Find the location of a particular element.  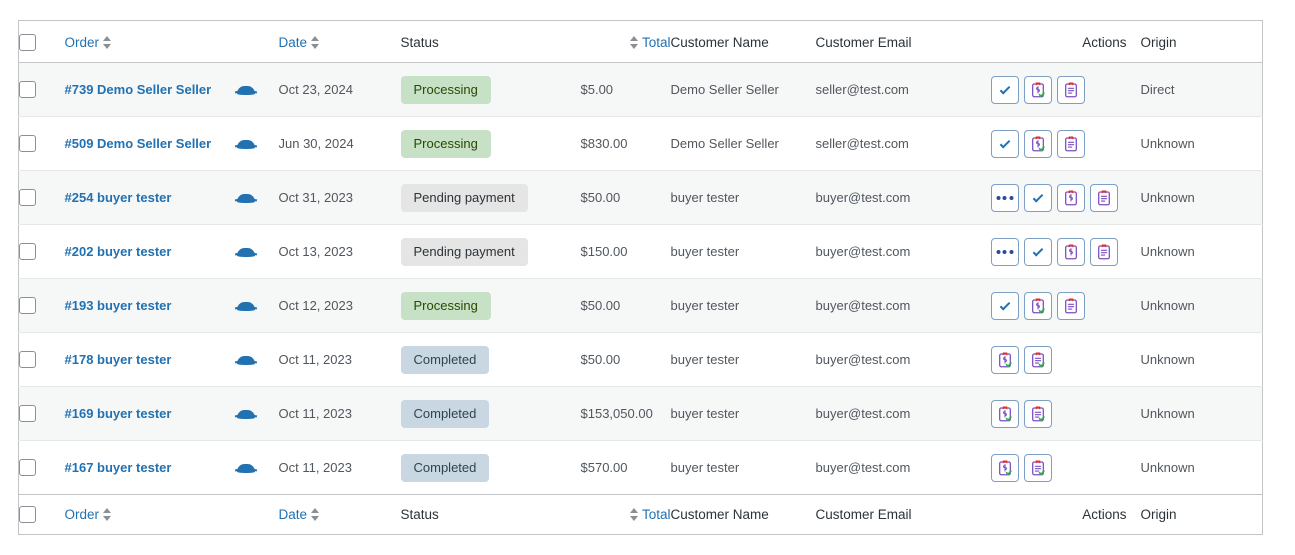

select-all-checkbox-footer is located at coordinates (27, 514).